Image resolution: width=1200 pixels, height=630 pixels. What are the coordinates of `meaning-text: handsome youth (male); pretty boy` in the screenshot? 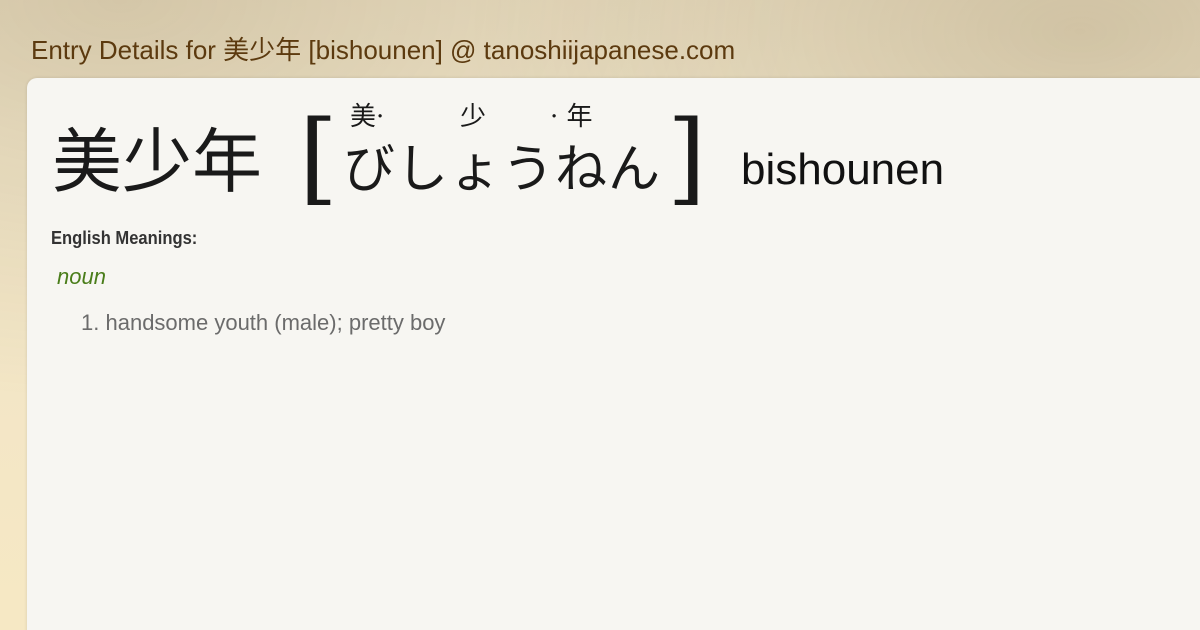 It's located at (275, 322).